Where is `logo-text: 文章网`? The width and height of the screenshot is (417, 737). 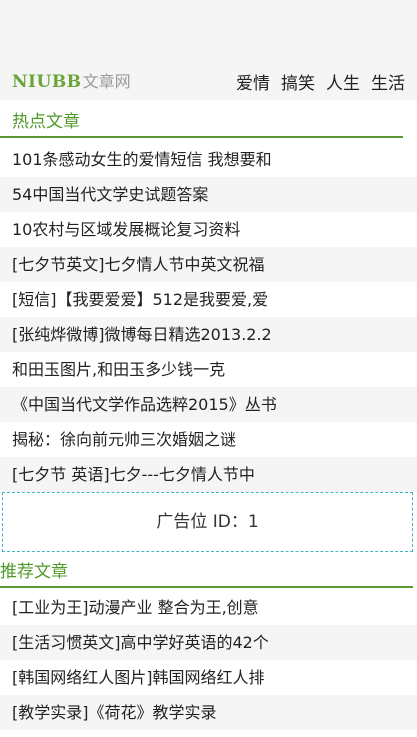
logo-text: 文章网 is located at coordinates (106, 81).